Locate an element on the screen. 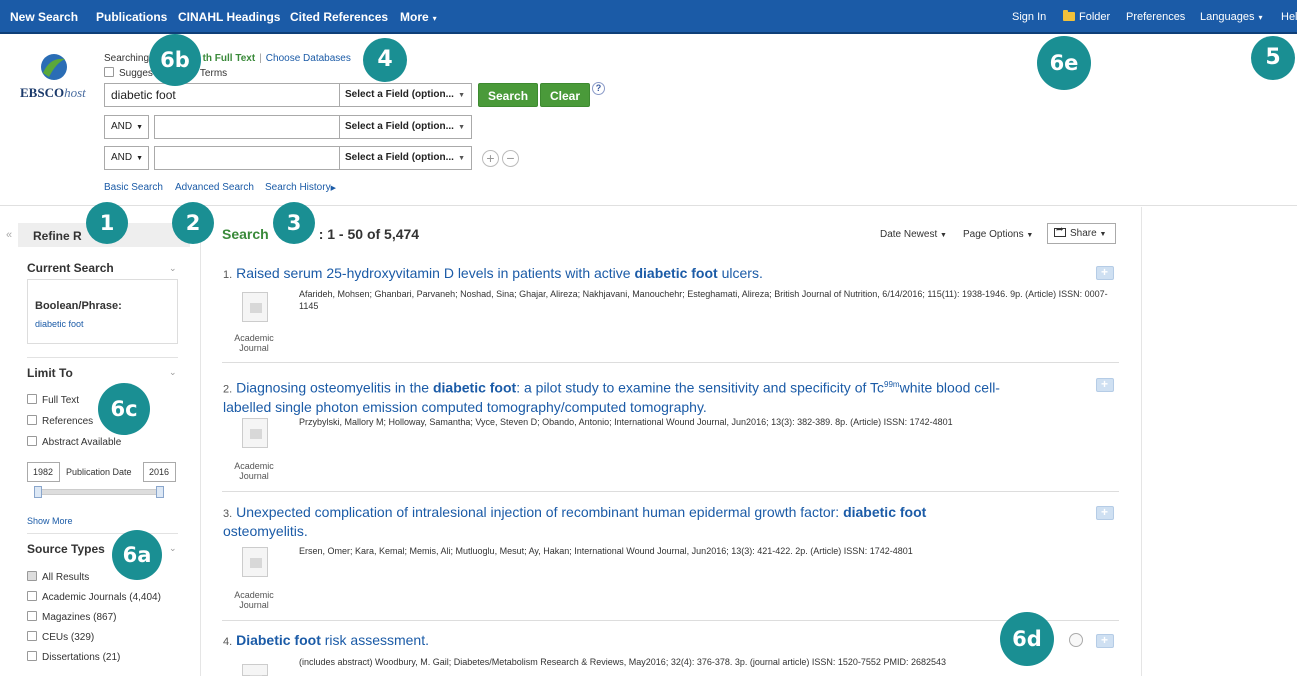 The height and width of the screenshot is (676, 1297). nav-help: Hel is located at coordinates (1289, 17).